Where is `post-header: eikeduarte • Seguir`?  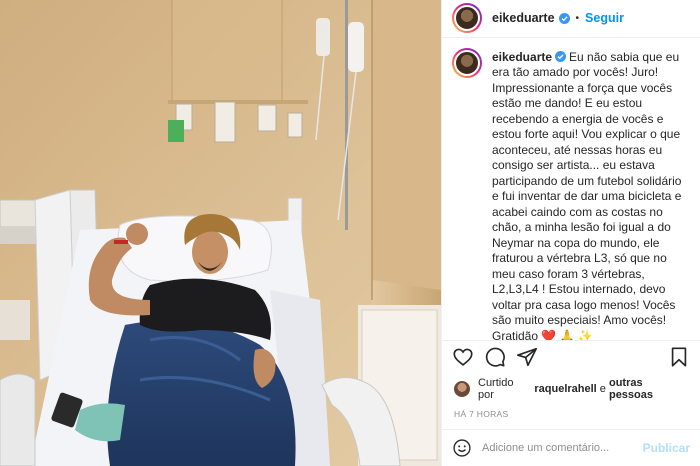
post-header: eikeduarte • Seguir is located at coordinates (571, 19).